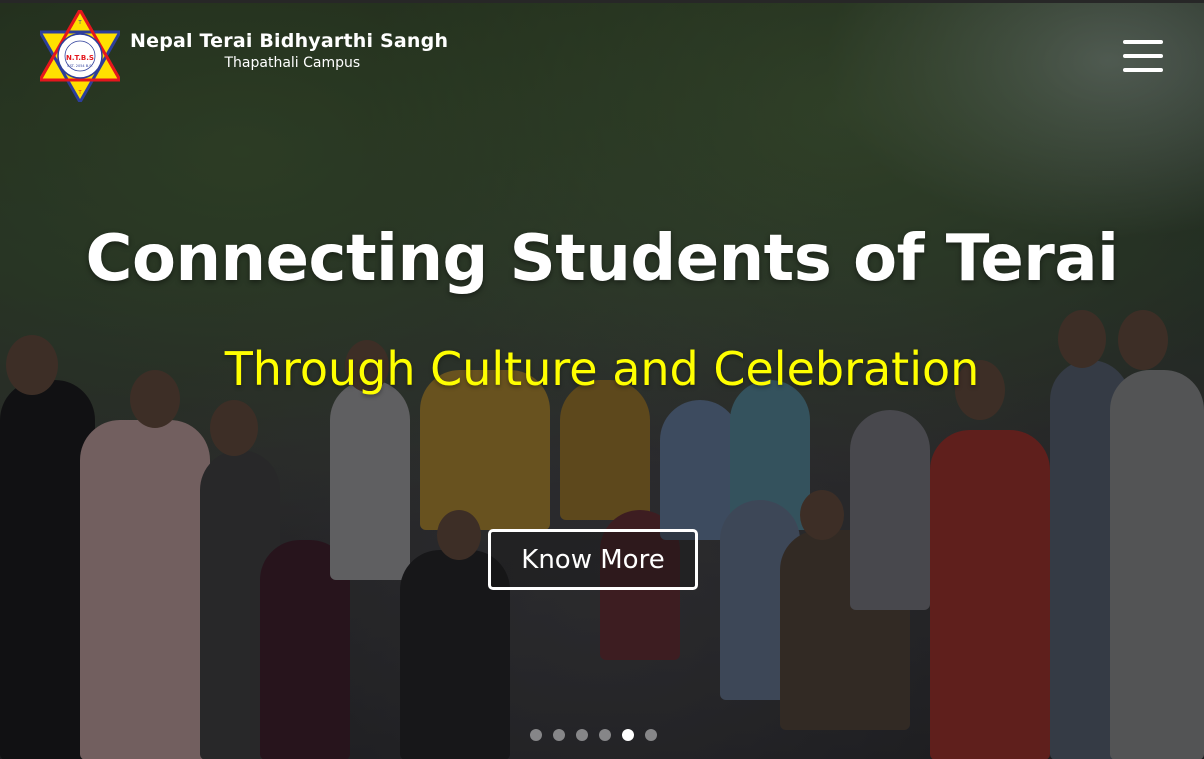  I want to click on hero-subheadline: Through Culture and Celebration, so click(602, 369).